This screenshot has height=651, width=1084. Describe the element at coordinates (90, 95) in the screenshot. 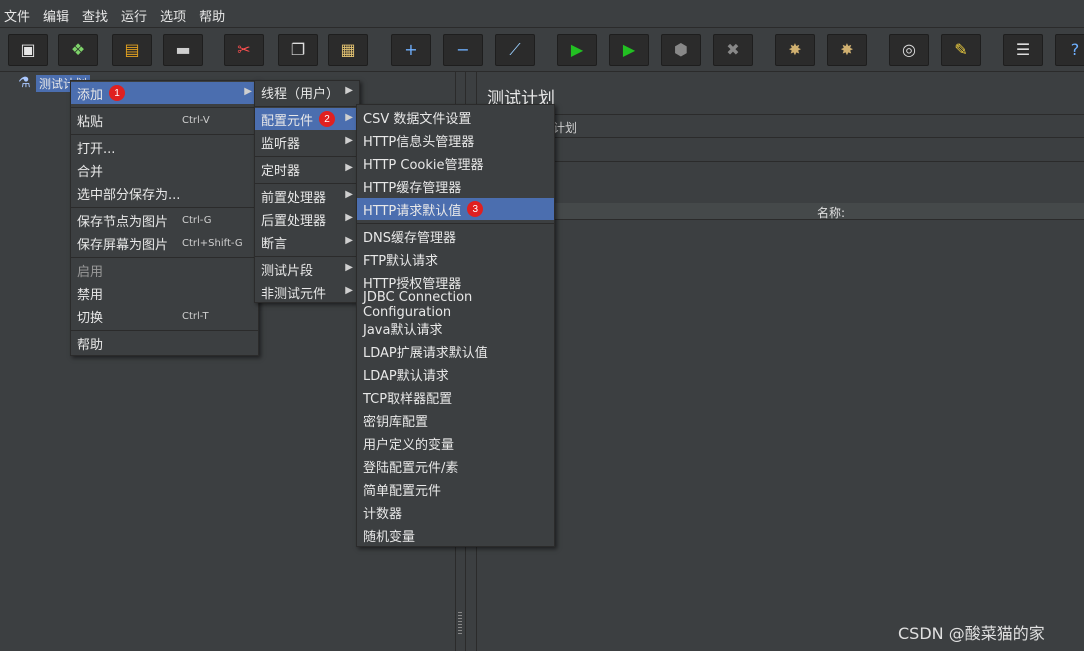

I see `menu-item-label: 添加` at that location.